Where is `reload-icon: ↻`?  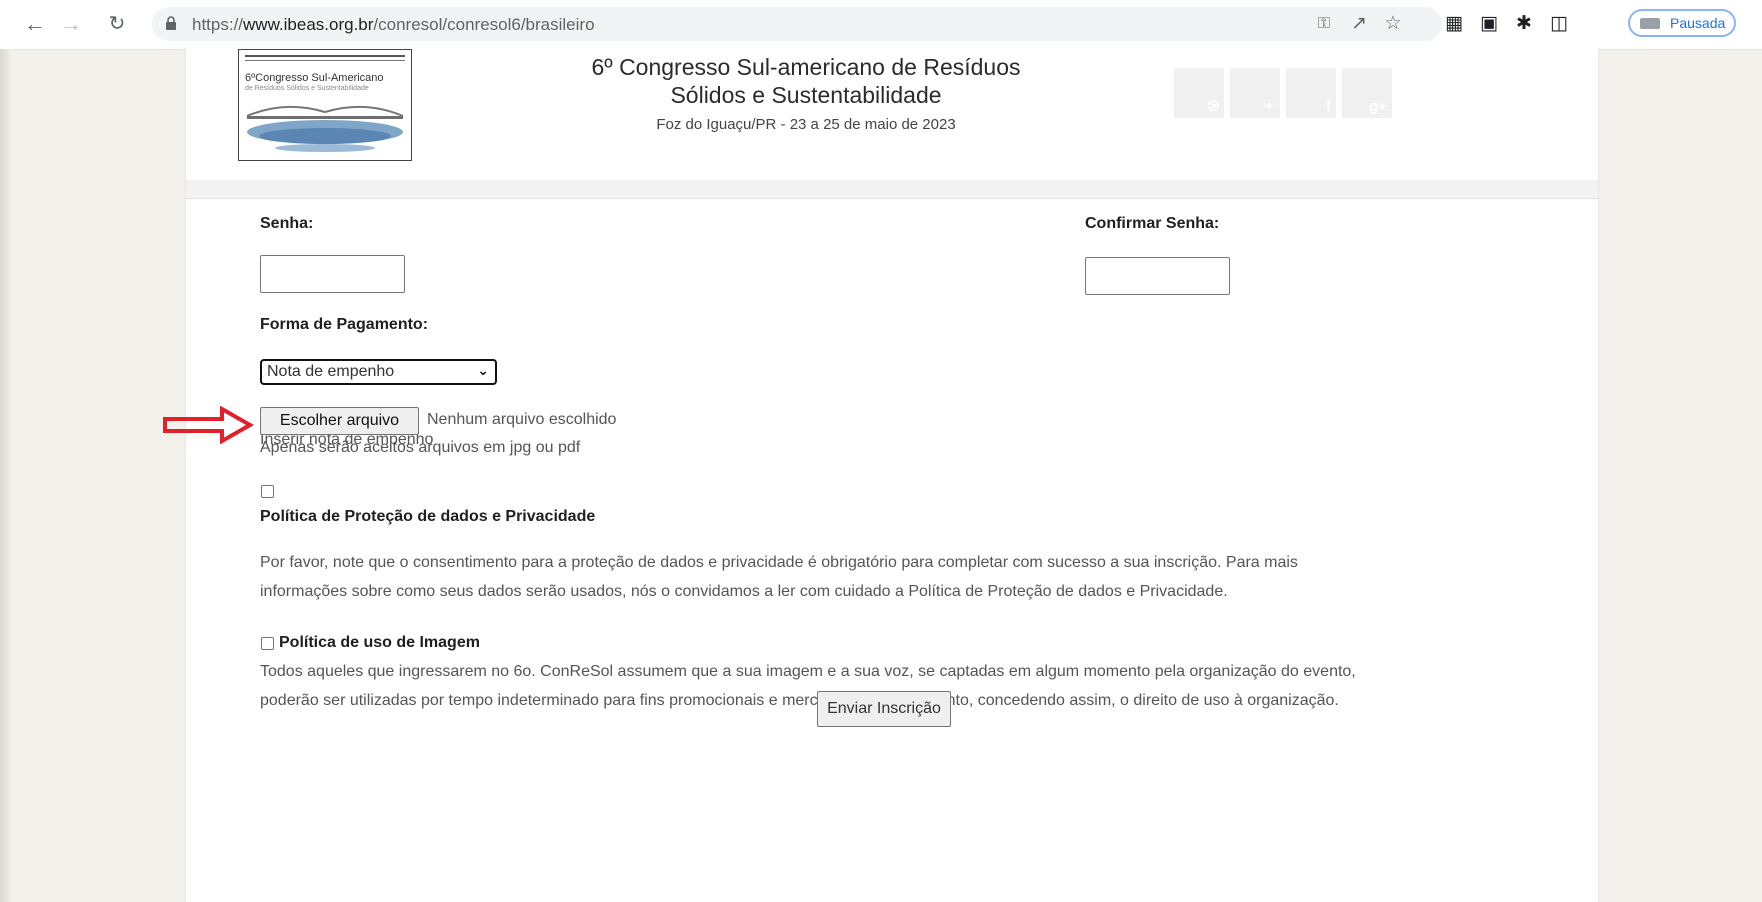 reload-icon: ↻ is located at coordinates (117, 24).